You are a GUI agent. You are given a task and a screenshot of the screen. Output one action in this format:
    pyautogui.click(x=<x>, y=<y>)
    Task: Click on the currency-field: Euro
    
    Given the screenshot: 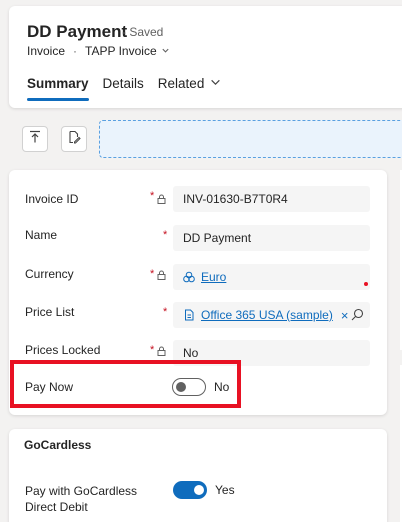 What is the action you would take?
    pyautogui.click(x=271, y=277)
    